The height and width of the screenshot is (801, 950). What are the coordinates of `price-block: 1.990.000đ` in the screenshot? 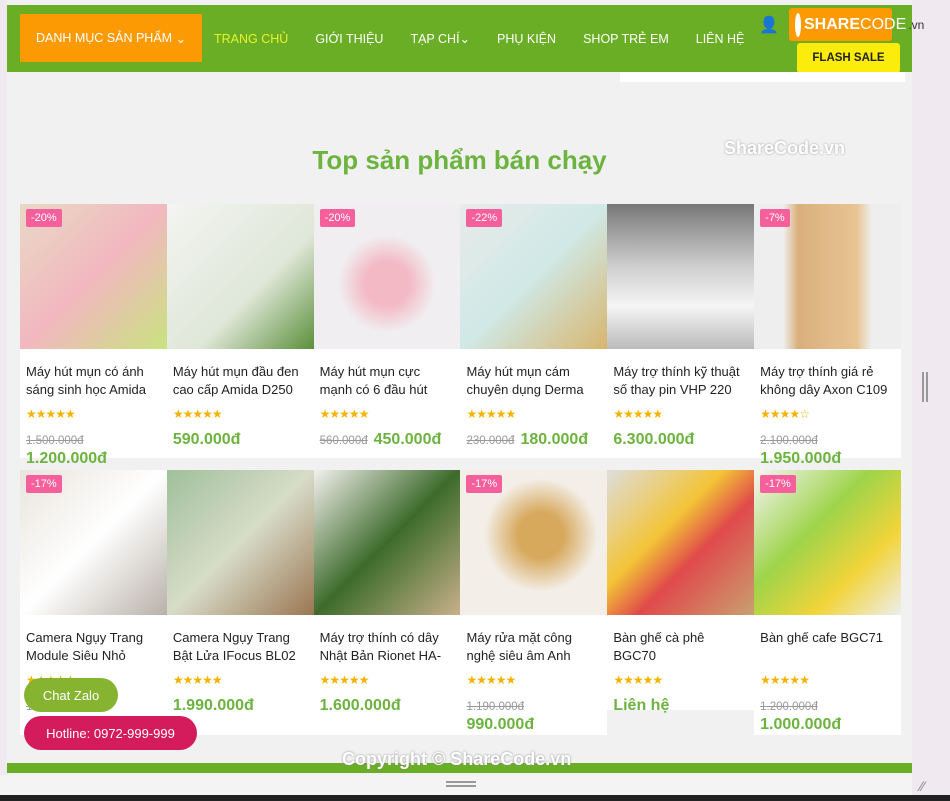 It's located at (240, 700).